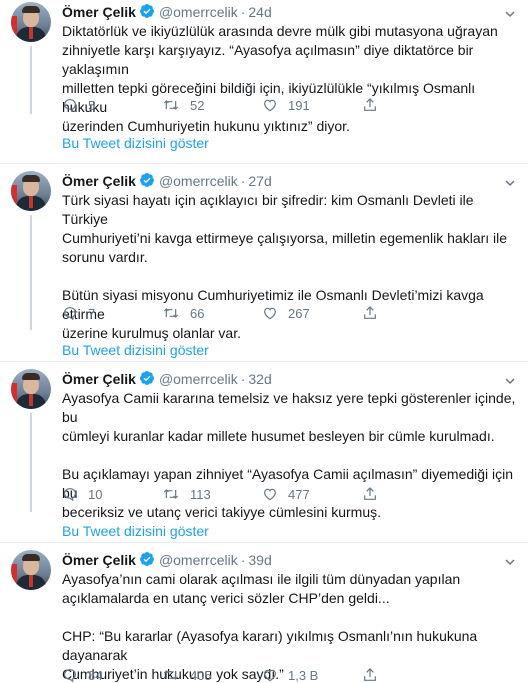 The width and height of the screenshot is (528, 683). I want to click on retweet-button: 52, so click(212, 105).